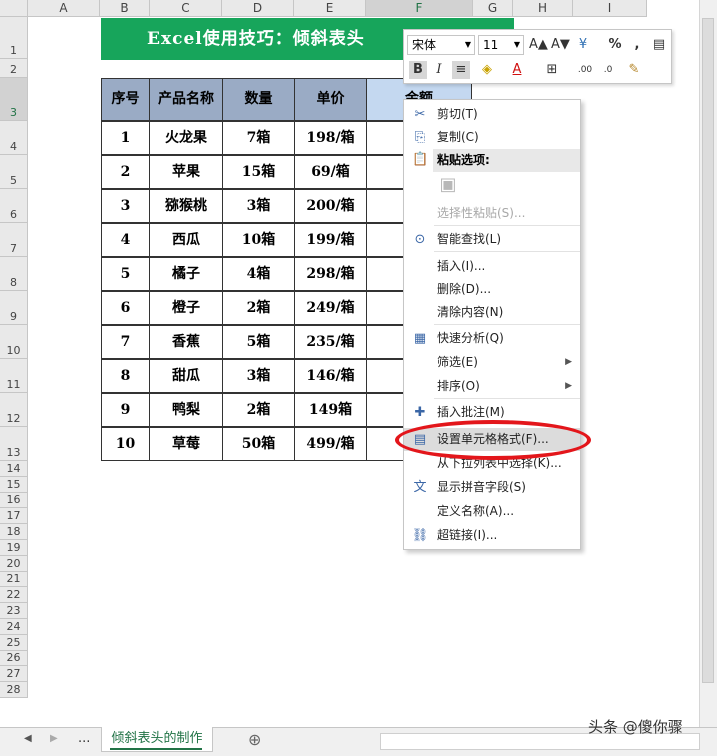 Image resolution: width=717 pixels, height=756 pixels. Describe the element at coordinates (254, 739) in the screenshot. I see `add-sheet-button: ⊕` at that location.